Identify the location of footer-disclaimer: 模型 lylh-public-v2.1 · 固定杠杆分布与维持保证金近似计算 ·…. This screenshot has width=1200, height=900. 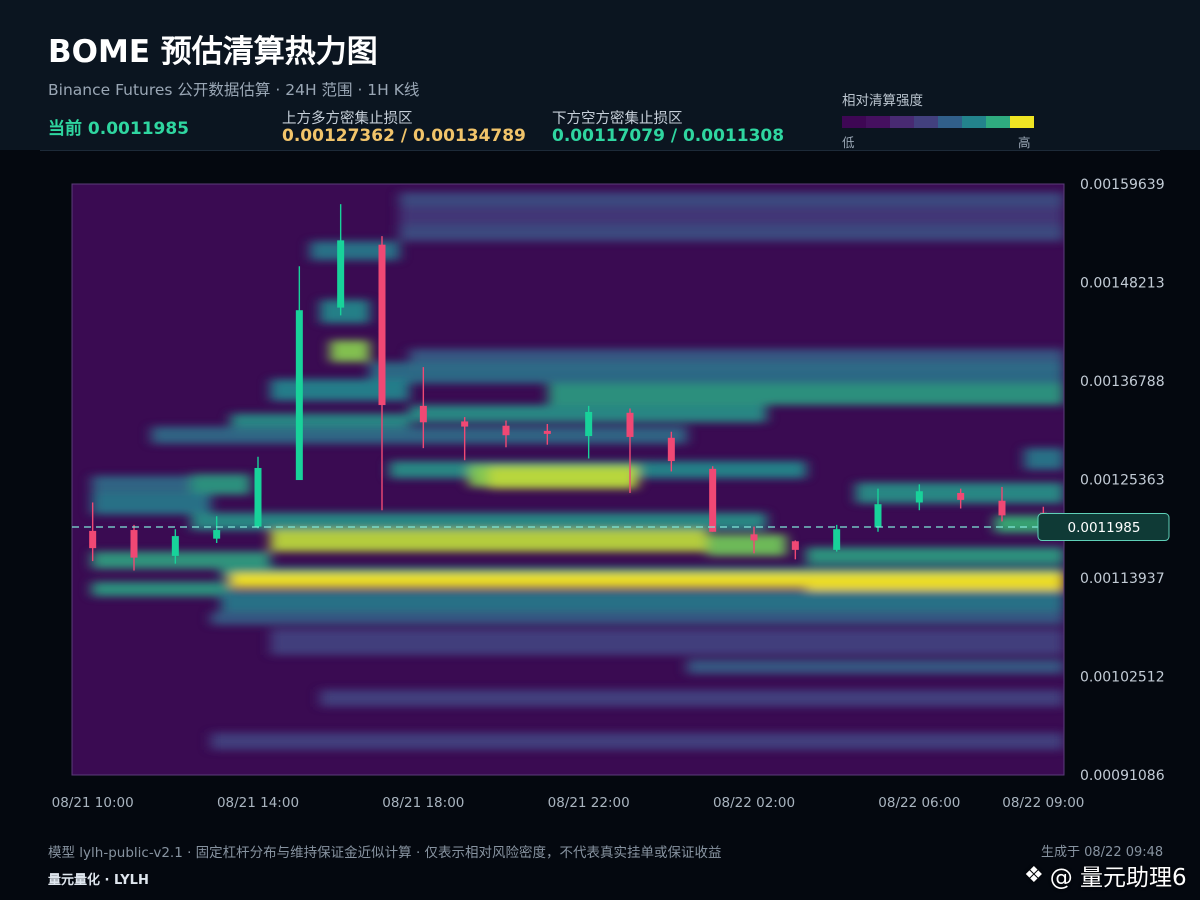
(385, 853).